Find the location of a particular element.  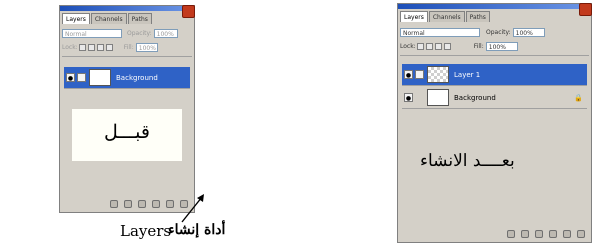

brush-icon is located at coordinates (419, 74).